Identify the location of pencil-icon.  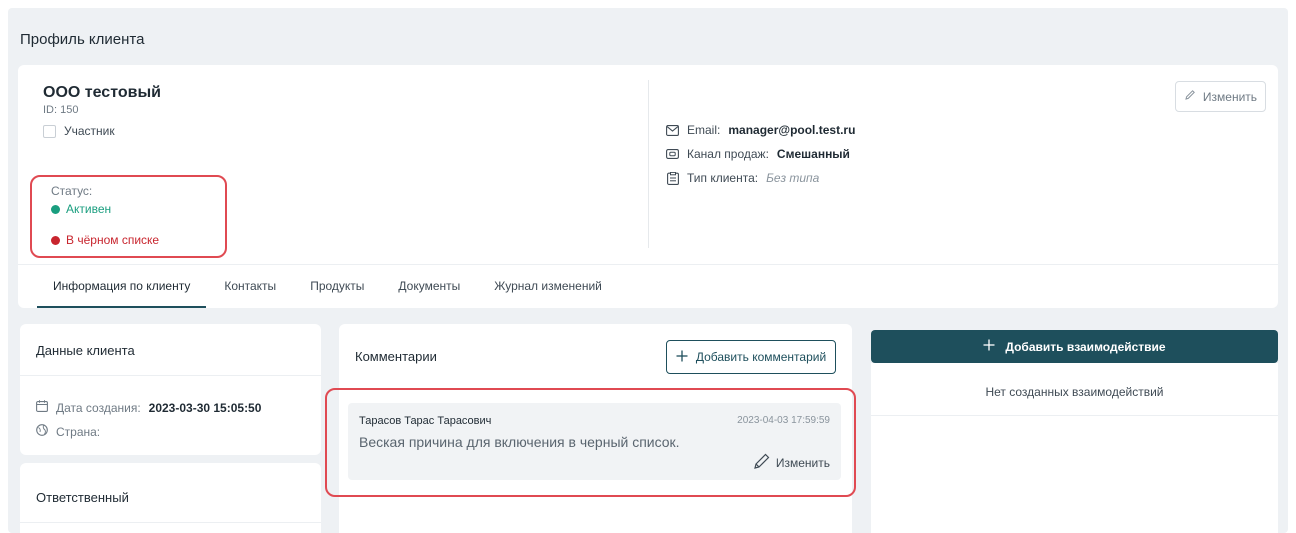
(1190, 96).